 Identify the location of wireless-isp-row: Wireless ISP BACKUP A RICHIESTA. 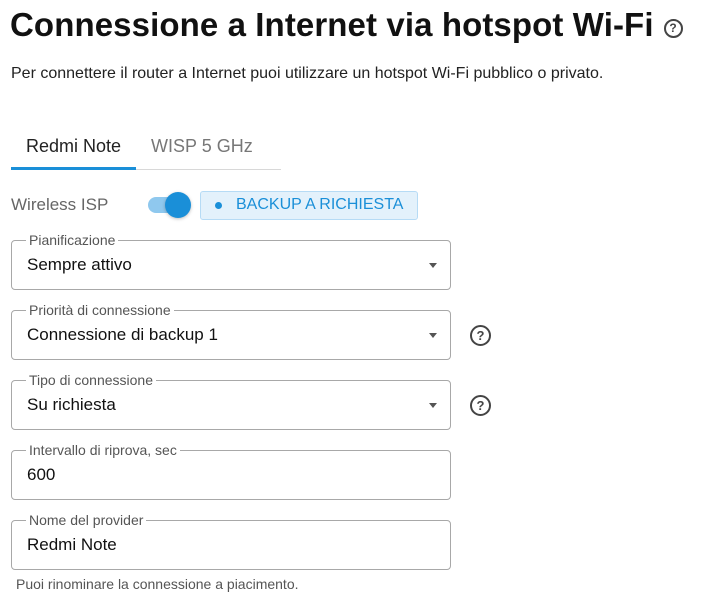
(215, 205).